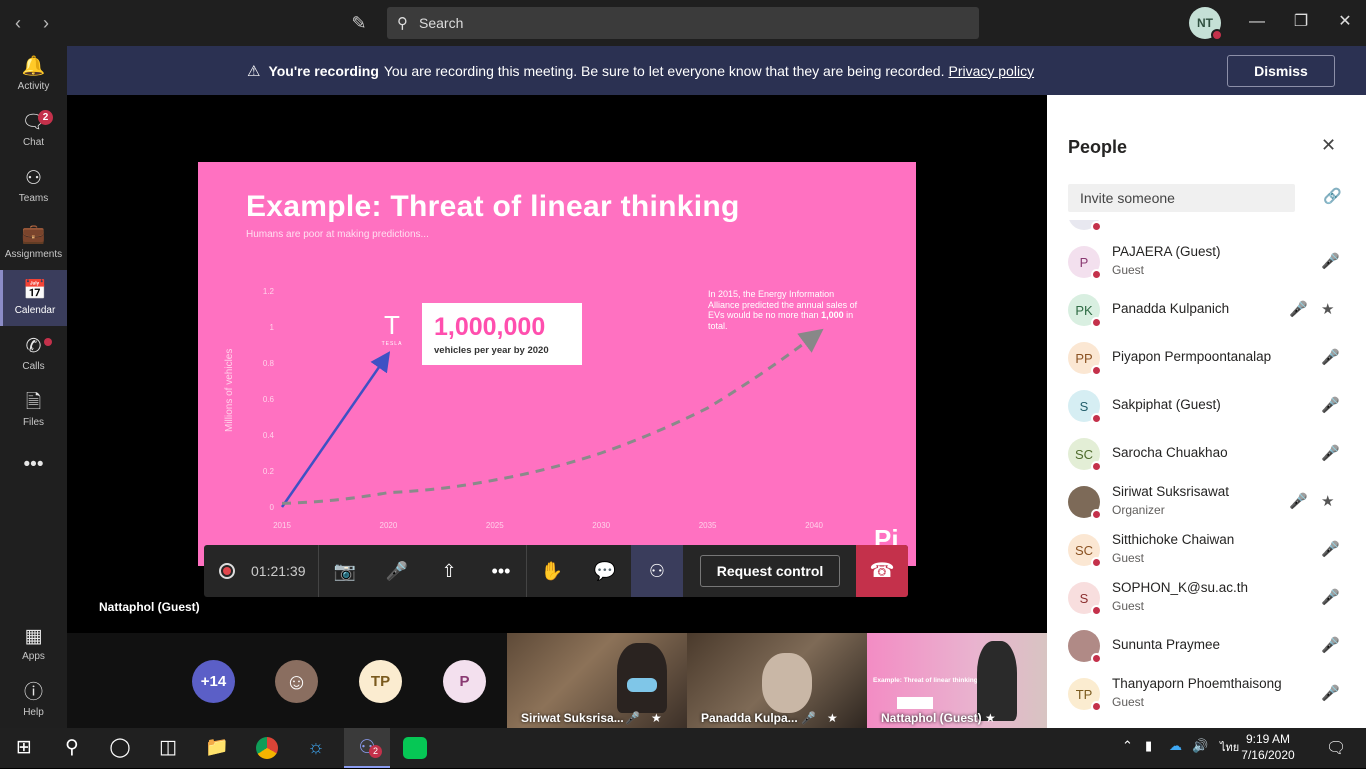 Image resolution: width=1366 pixels, height=769 pixels. Describe the element at coordinates (272, 327) in the screenshot. I see `y-tick-label: 1` at that location.